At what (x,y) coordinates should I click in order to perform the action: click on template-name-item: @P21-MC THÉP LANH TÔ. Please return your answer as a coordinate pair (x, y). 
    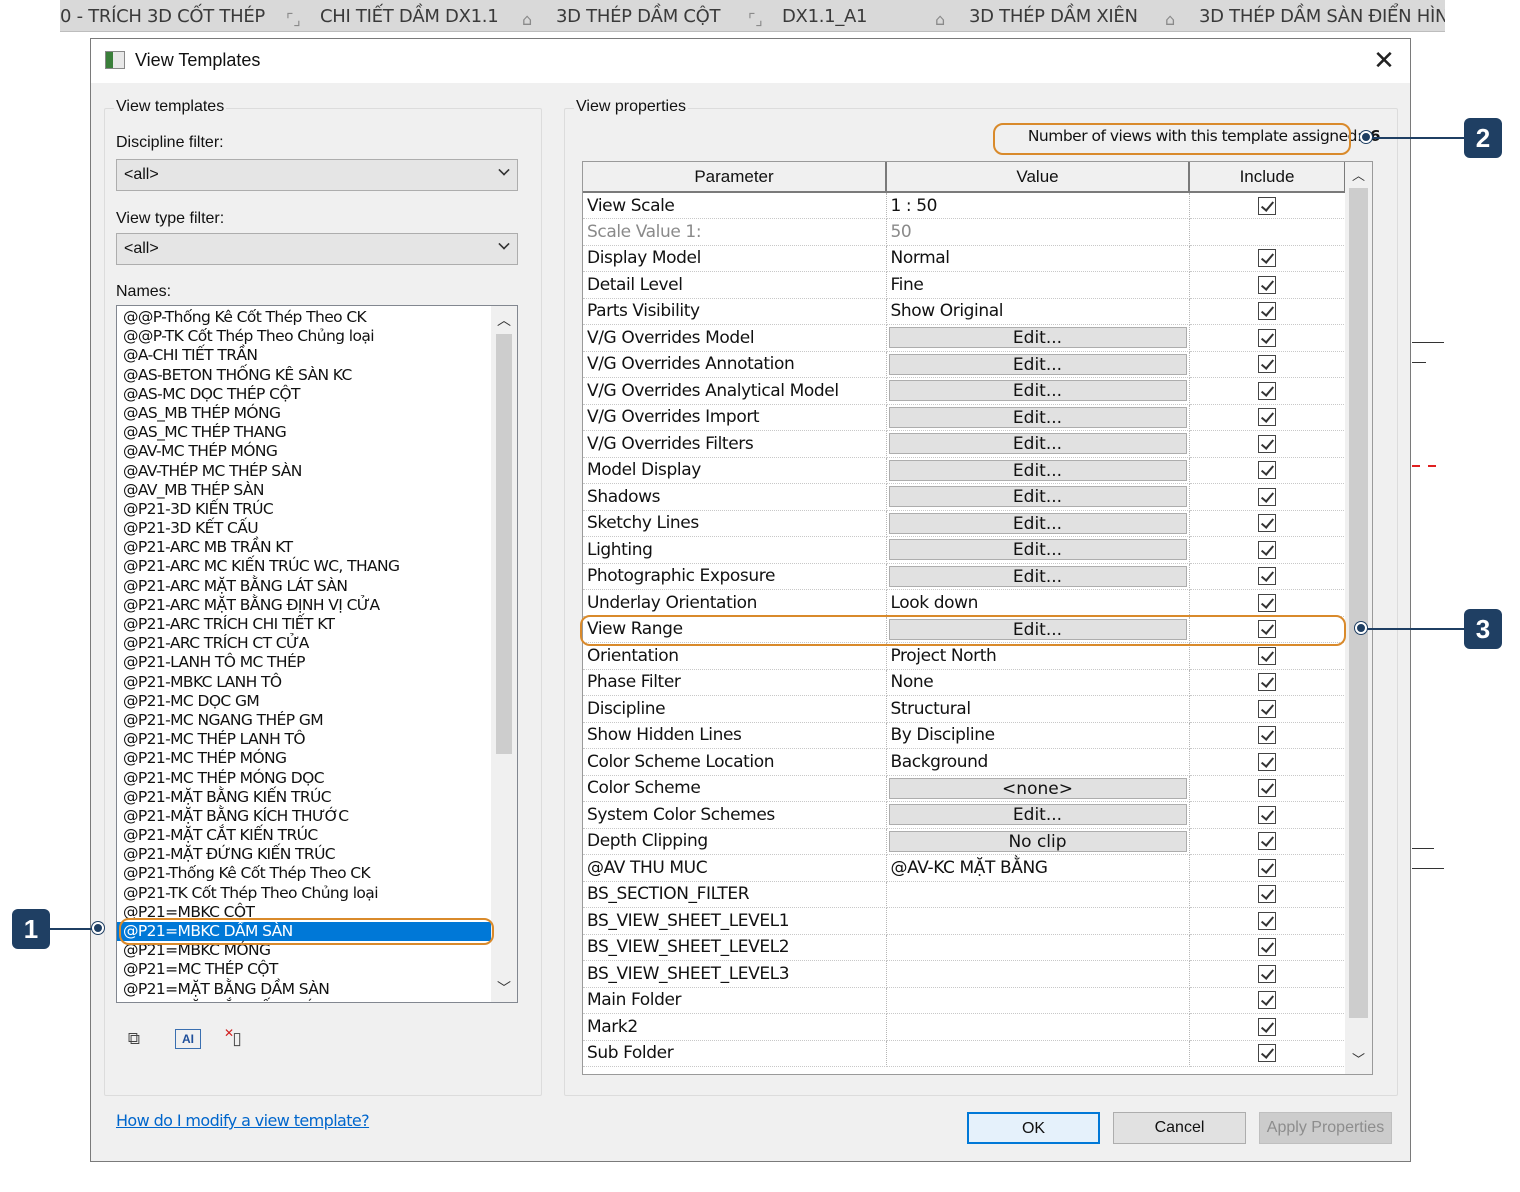
    Looking at the image, I should click on (304, 739).